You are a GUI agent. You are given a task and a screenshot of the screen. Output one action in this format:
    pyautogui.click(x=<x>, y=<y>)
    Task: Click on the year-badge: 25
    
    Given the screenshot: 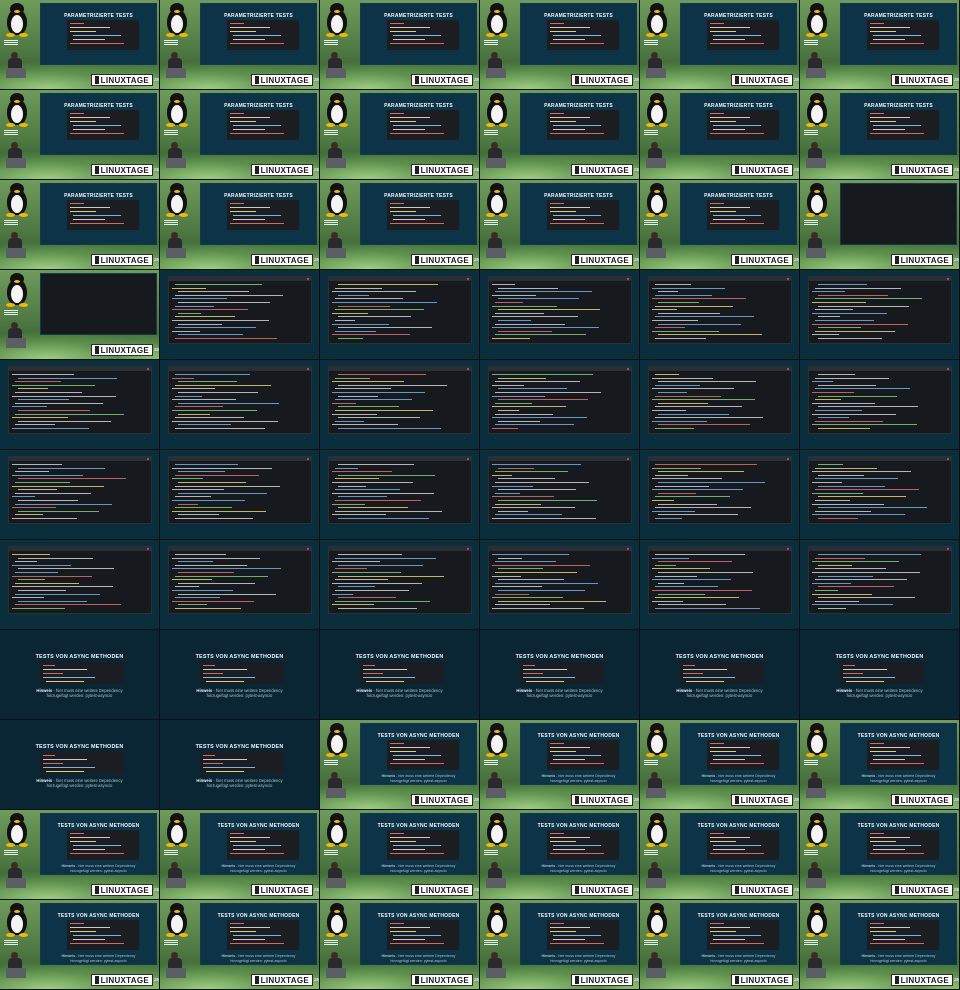 What is the action you would take?
    pyautogui.click(x=316, y=259)
    